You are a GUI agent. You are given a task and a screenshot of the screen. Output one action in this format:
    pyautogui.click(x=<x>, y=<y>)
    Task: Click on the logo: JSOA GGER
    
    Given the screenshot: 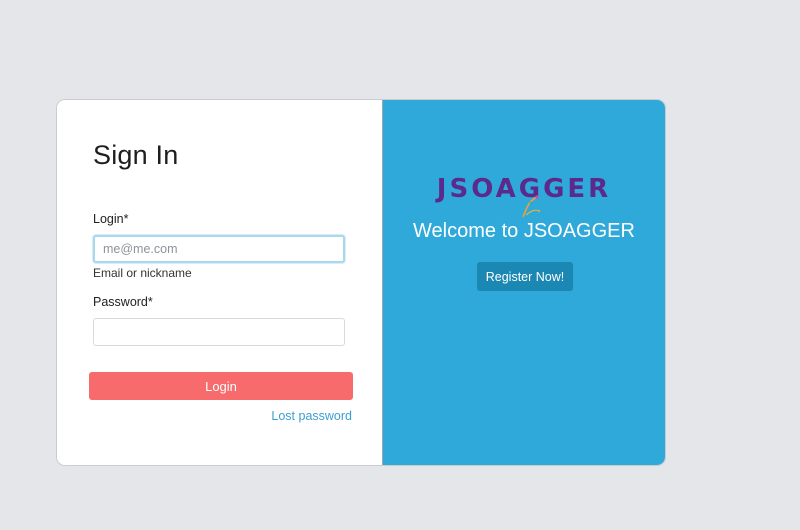 What is the action you would take?
    pyautogui.click(x=524, y=196)
    